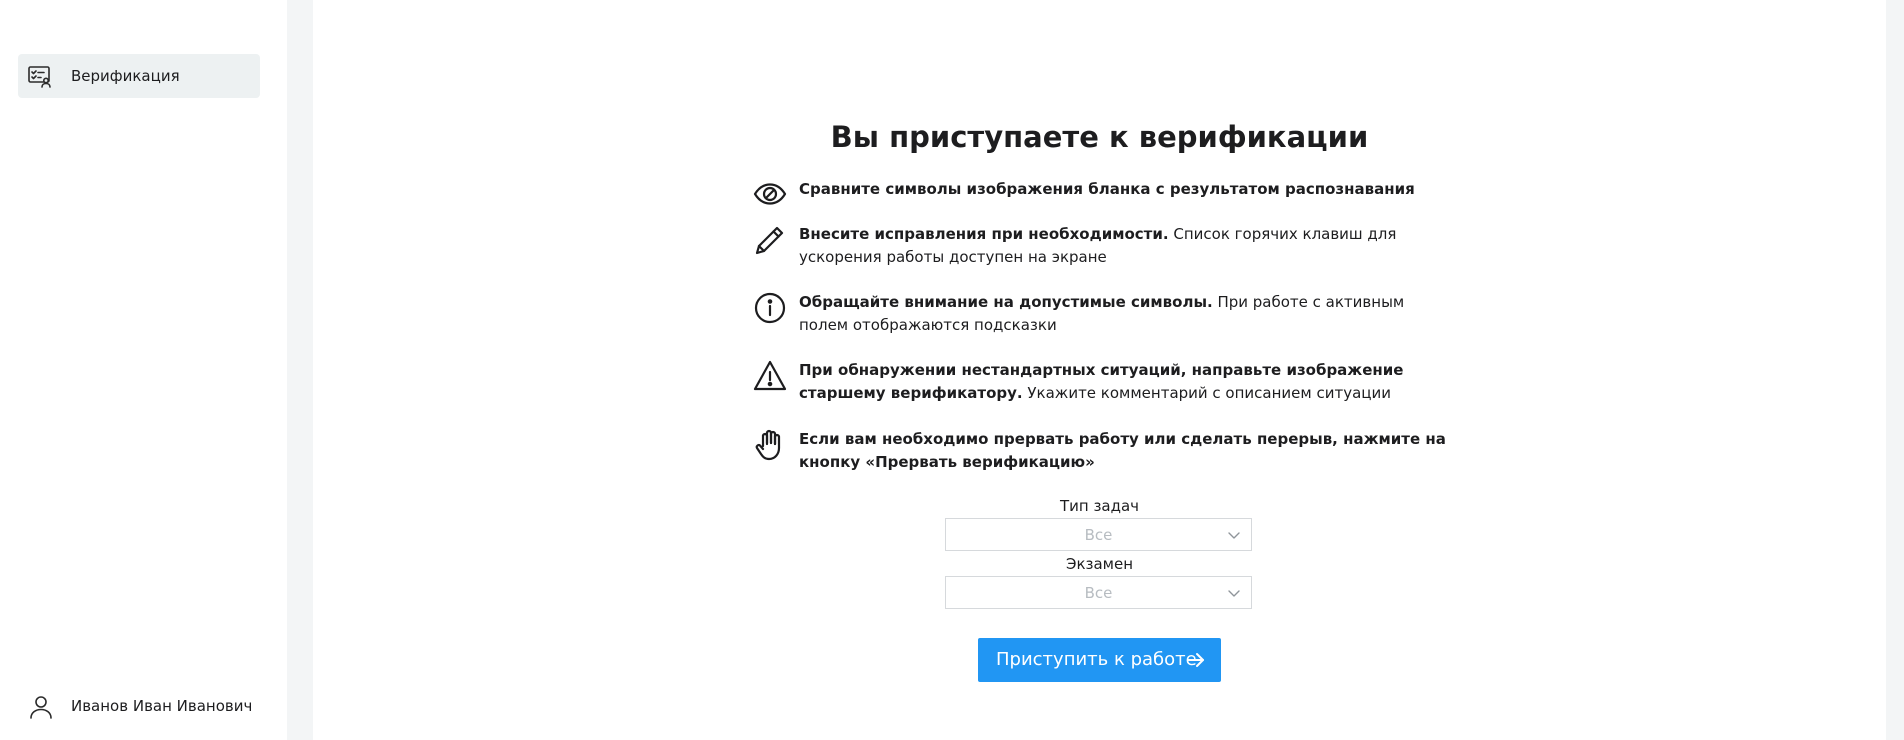  I want to click on warning-icon, so click(770, 375).